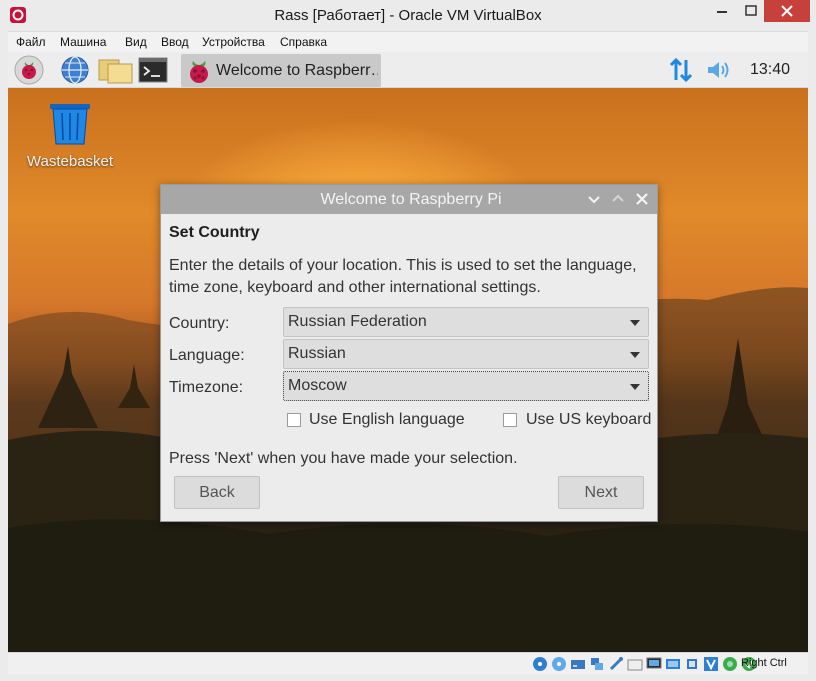  I want to click on us-keyboard-checkbox, so click(510, 420).